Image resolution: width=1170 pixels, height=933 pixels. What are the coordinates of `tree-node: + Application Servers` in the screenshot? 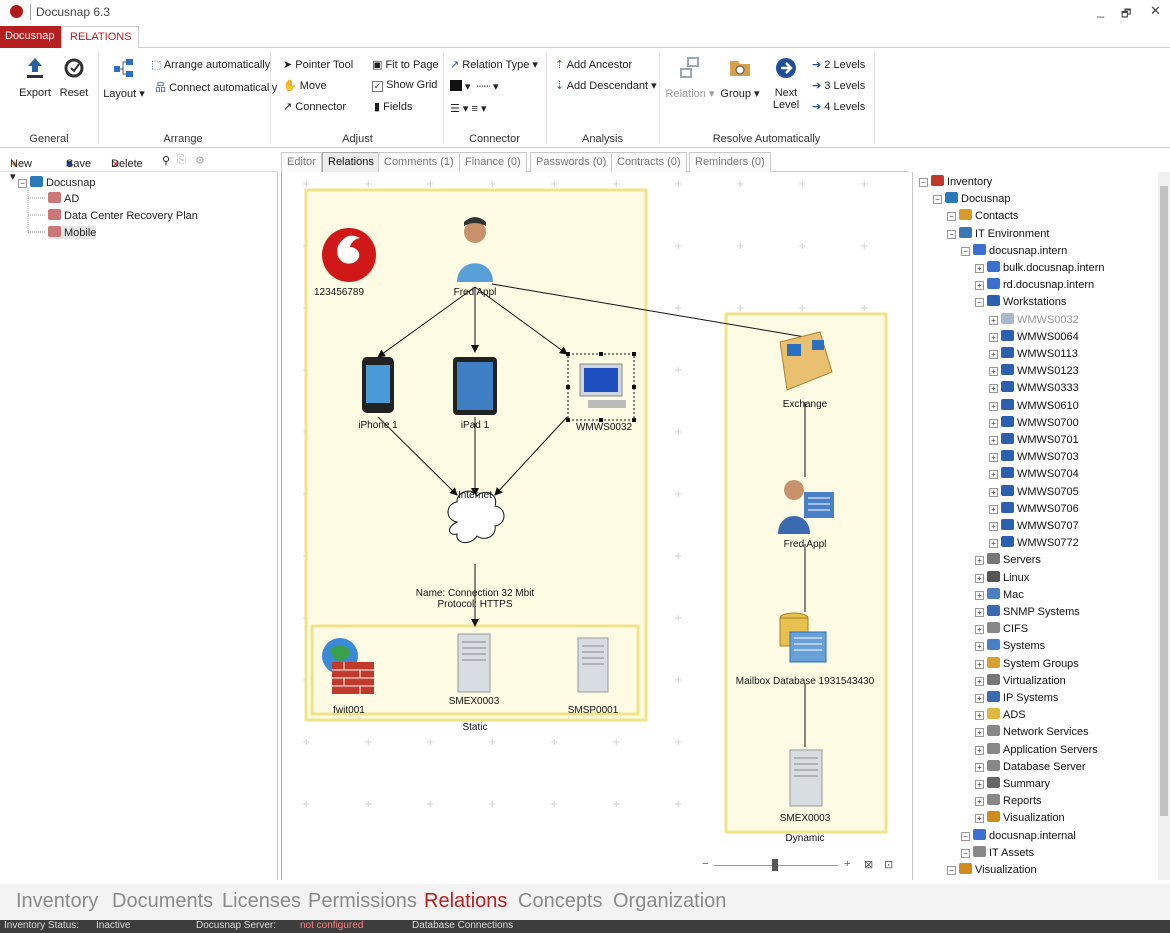 It's located at (1036, 749).